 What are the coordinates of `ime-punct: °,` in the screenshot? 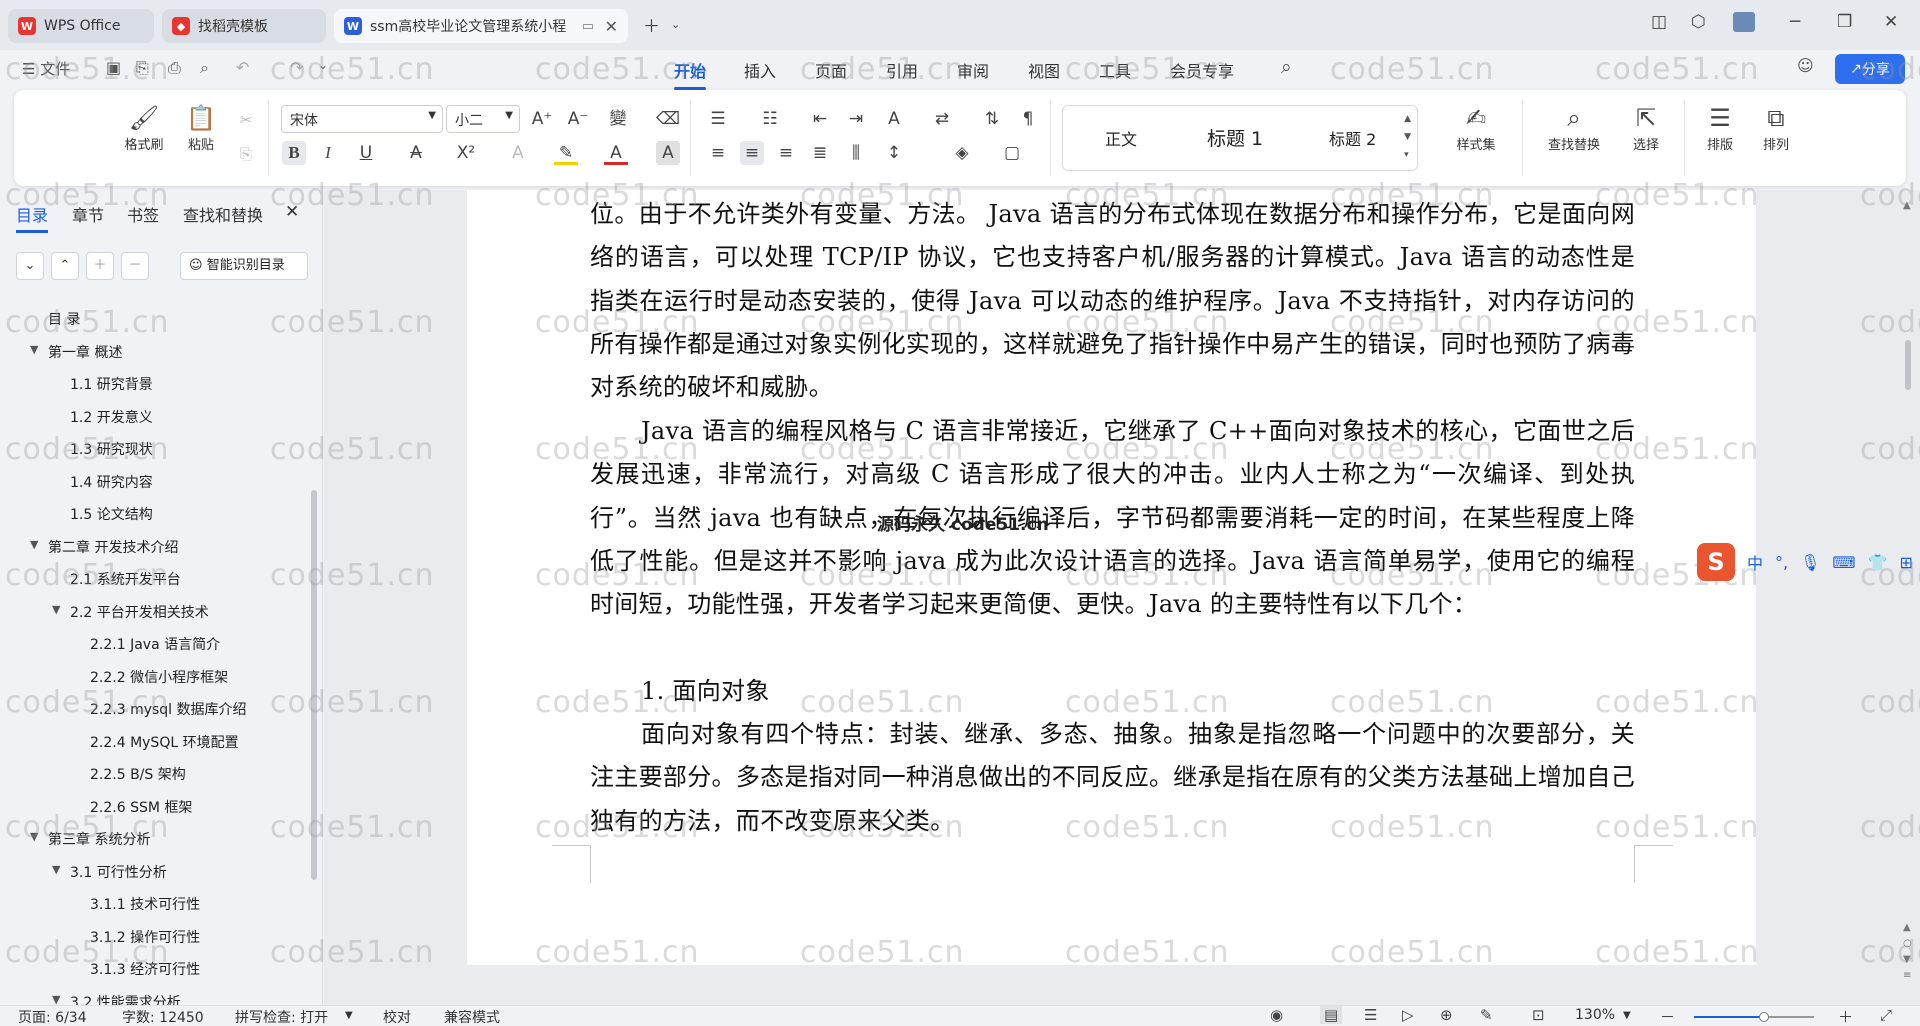 It's located at (1781, 562).